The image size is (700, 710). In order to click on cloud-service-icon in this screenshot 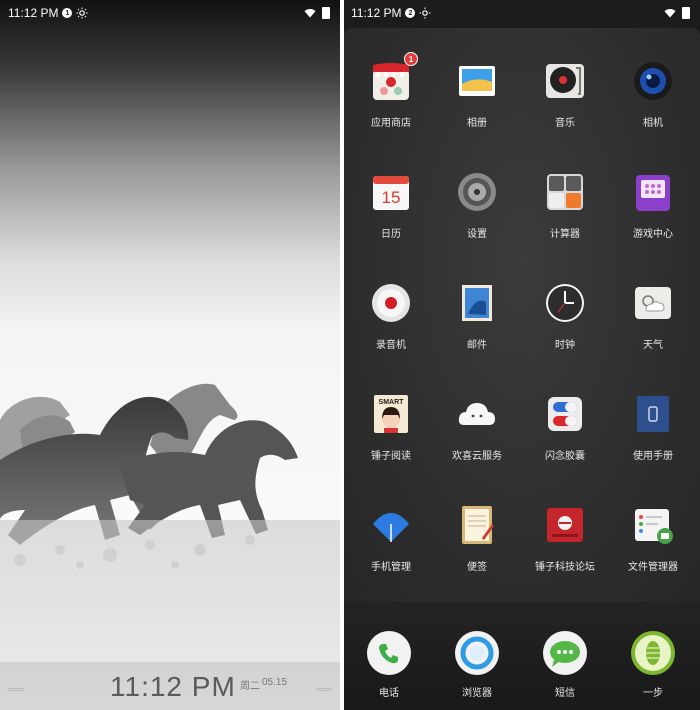, I will do `click(476, 414)`.